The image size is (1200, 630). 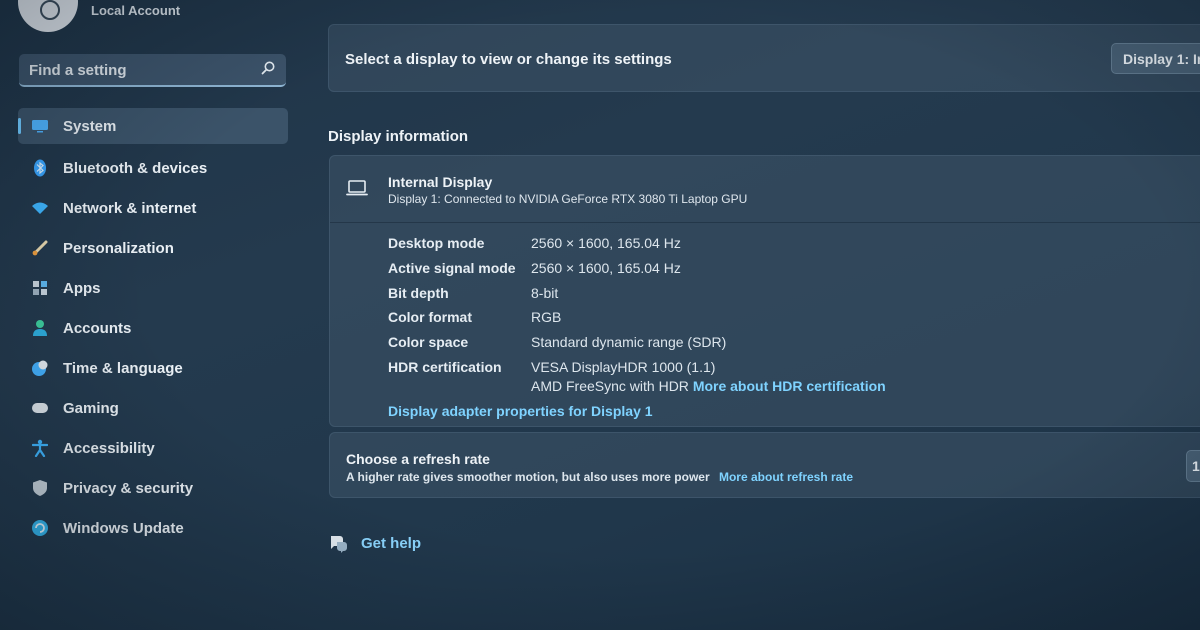 I want to click on sidebar-item-label: Personalization, so click(x=118, y=248).